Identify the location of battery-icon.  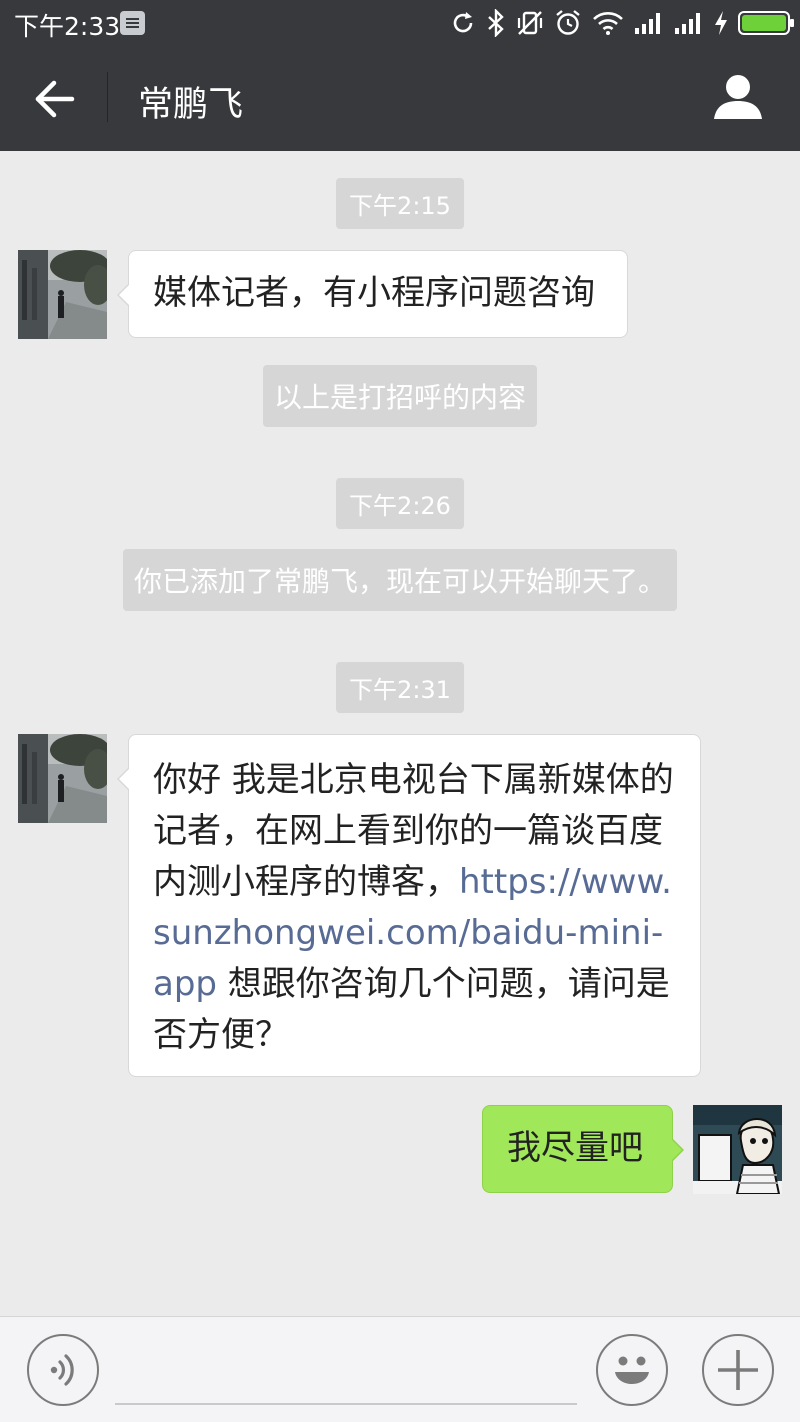
(766, 23).